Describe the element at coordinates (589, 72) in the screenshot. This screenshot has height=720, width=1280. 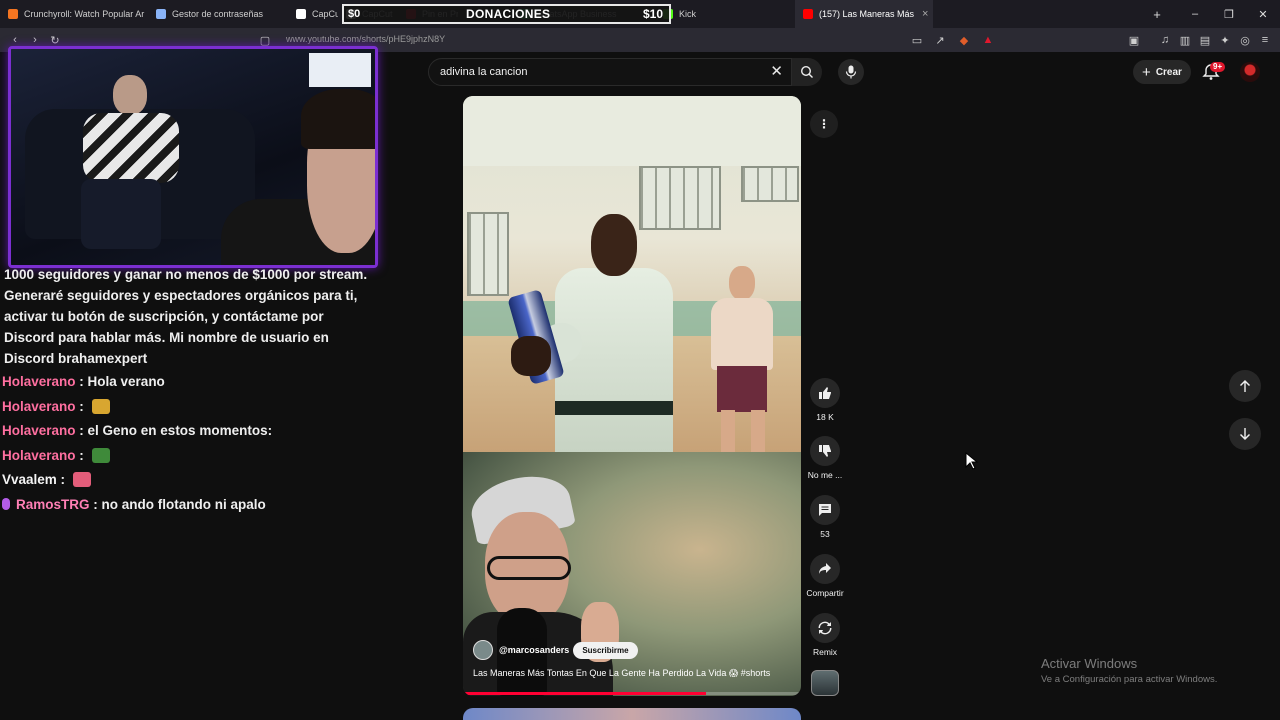
I see `search-input` at that location.